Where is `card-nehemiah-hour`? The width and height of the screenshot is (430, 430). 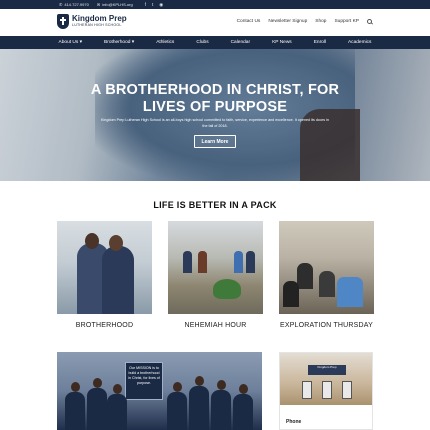
card-nehemiah-hour is located at coordinates (215, 267).